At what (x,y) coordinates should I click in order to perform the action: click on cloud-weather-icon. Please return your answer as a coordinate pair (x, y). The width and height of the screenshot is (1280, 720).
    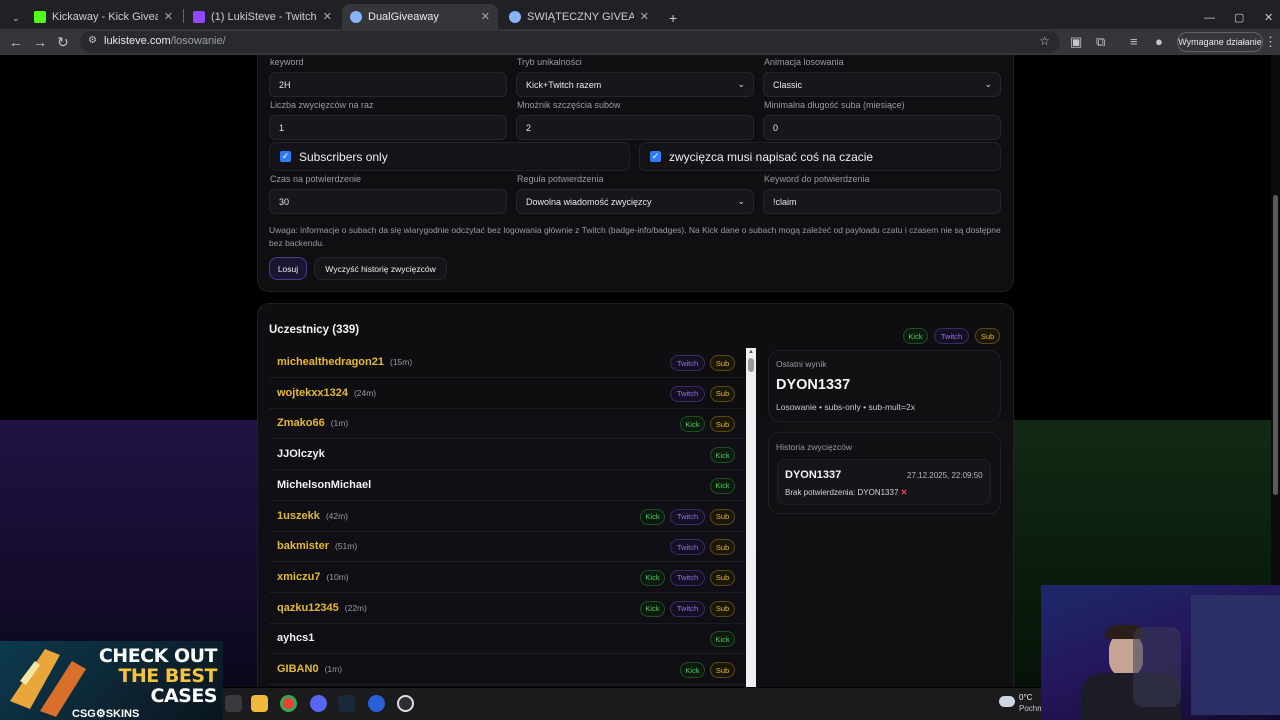
    Looking at the image, I should click on (1007, 701).